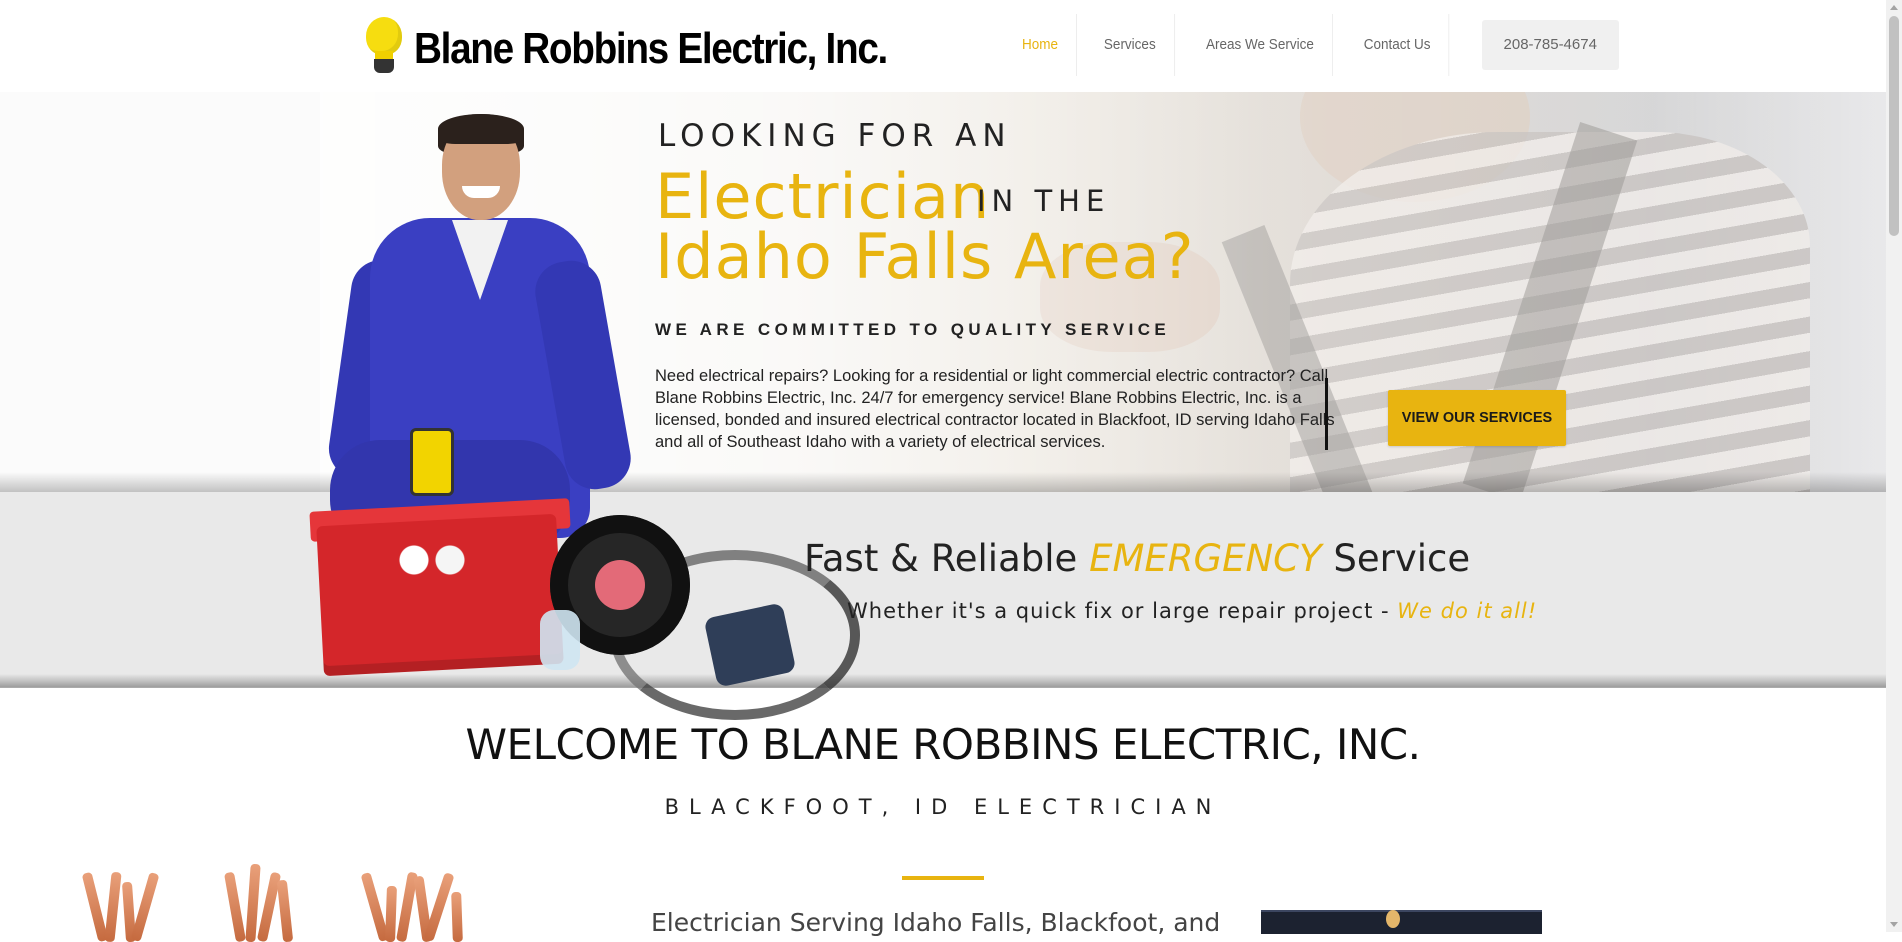  Describe the element at coordinates (1401, 922) in the screenshot. I see `ceiling-light-image` at that location.